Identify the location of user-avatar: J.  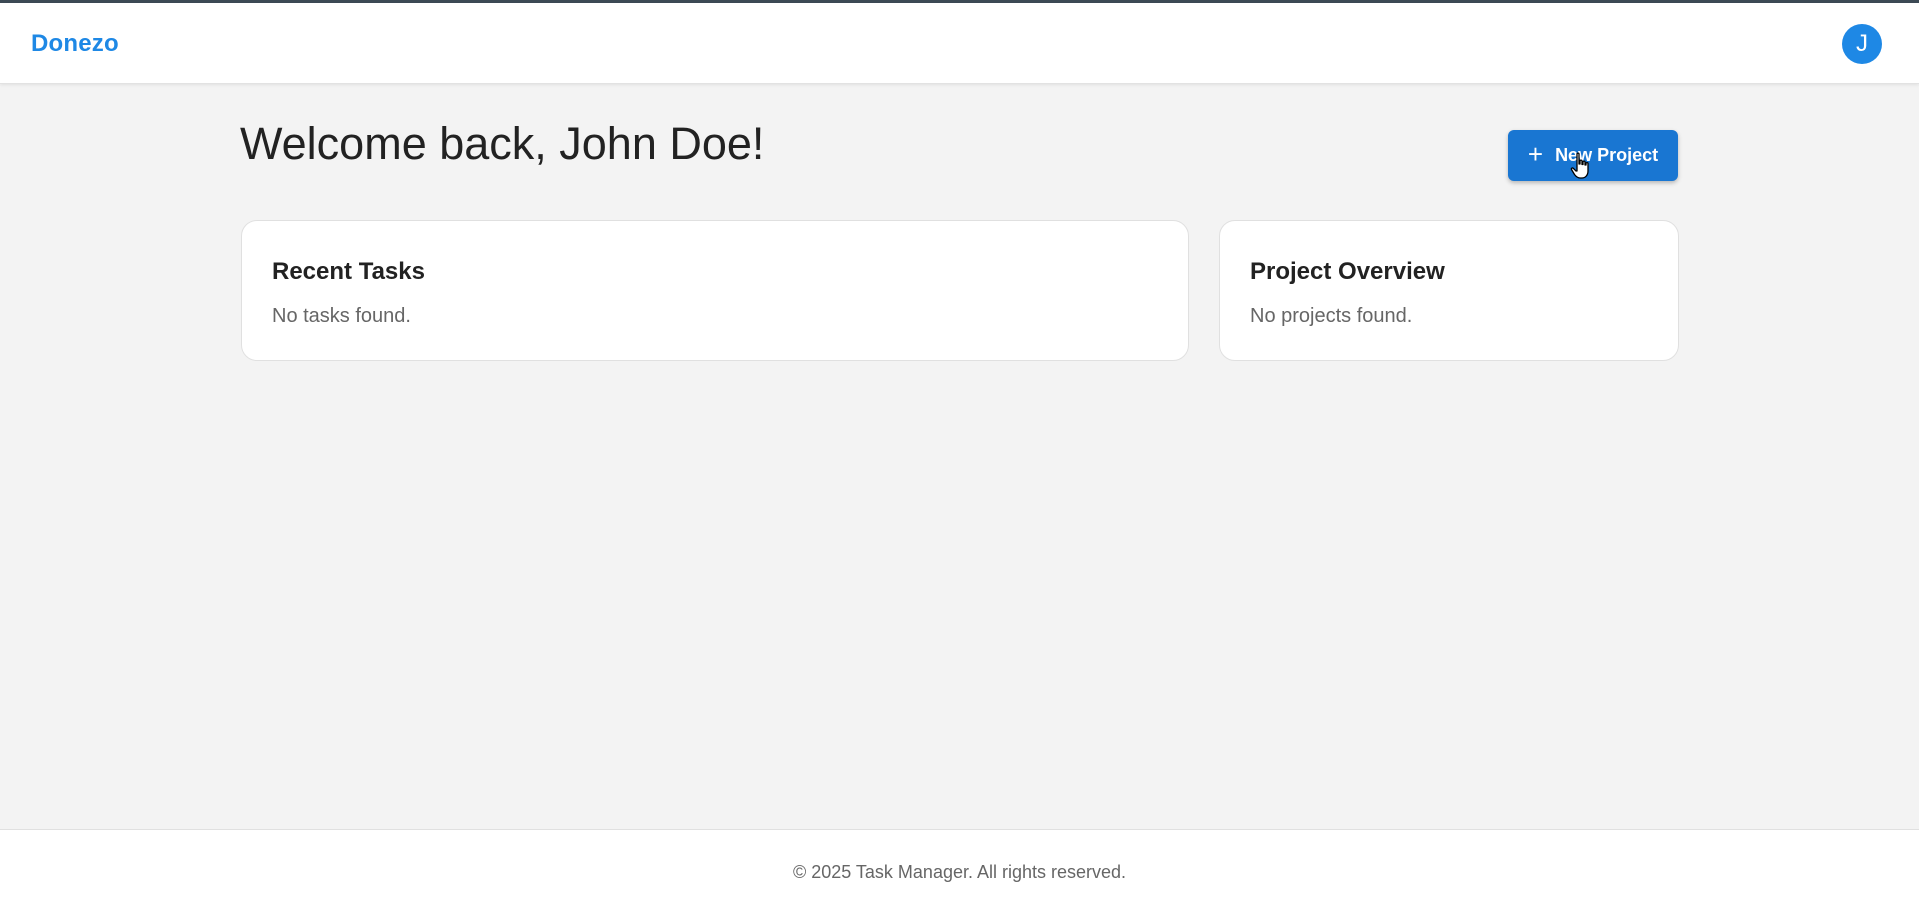
(1862, 44).